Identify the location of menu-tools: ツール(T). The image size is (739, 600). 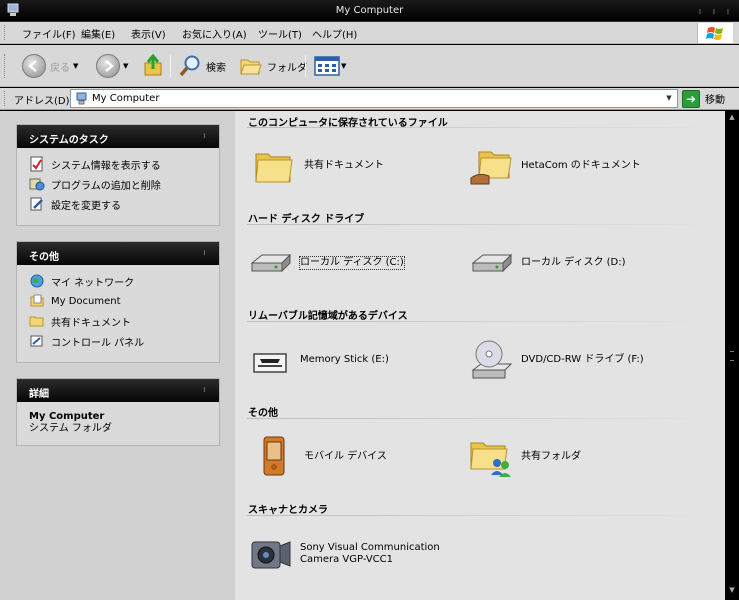
(280, 33).